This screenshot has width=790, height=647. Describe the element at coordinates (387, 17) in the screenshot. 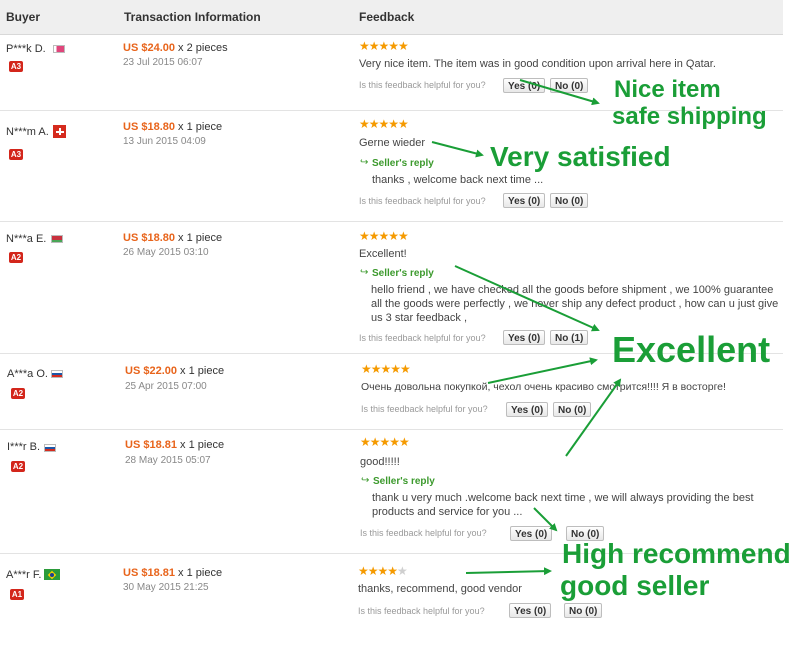

I see `feedback-column-header: Feedback` at that location.